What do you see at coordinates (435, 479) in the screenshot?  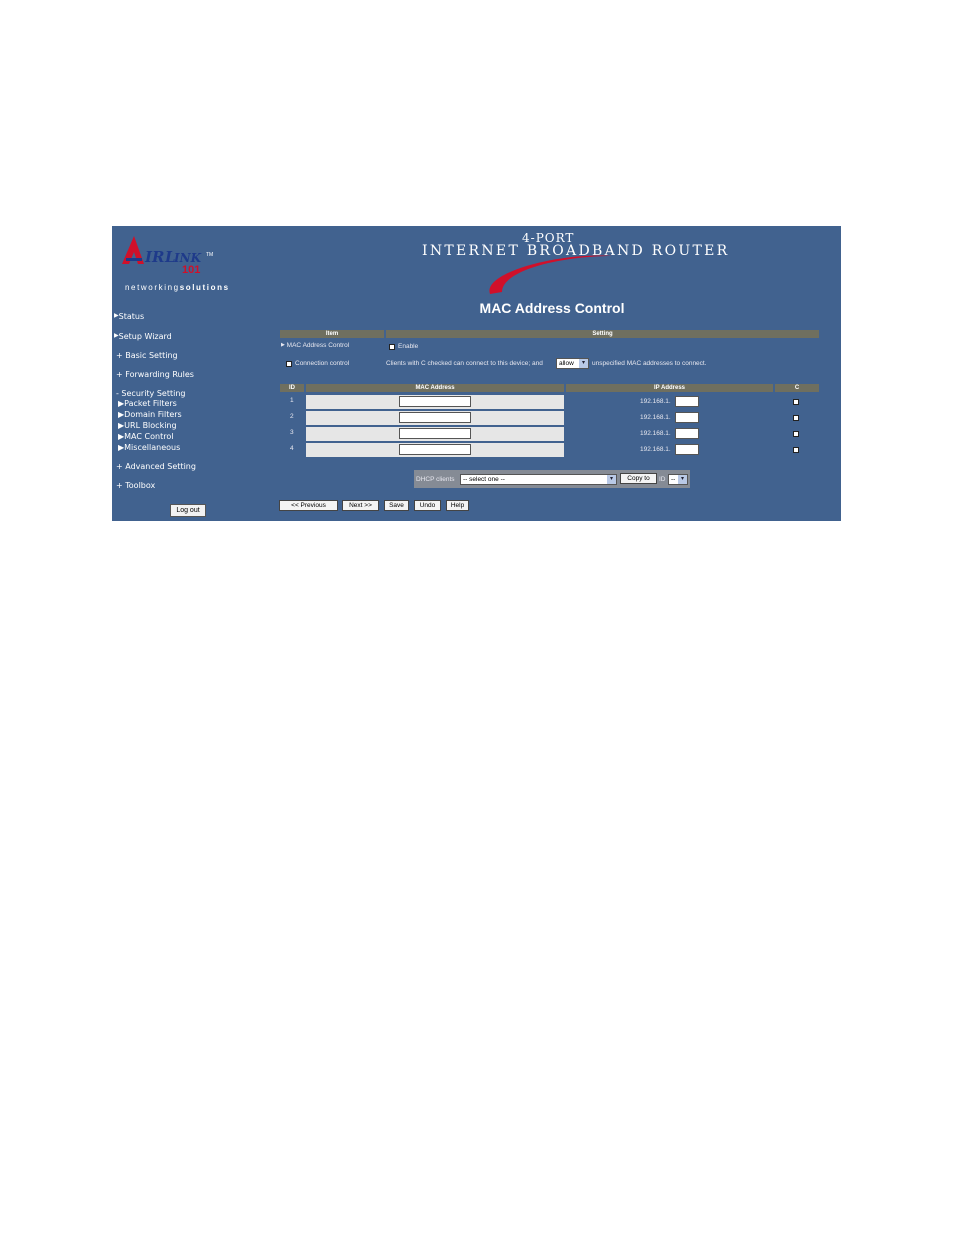 I see `dhcp-clients-label: DHCP clients` at bounding box center [435, 479].